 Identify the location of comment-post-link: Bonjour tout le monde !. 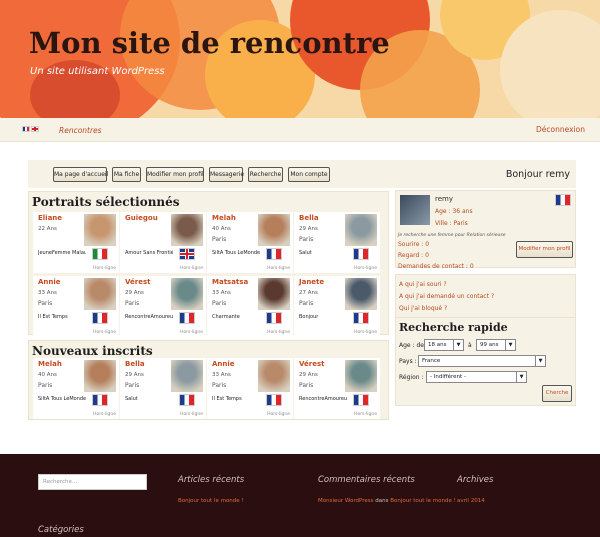
(423, 501).